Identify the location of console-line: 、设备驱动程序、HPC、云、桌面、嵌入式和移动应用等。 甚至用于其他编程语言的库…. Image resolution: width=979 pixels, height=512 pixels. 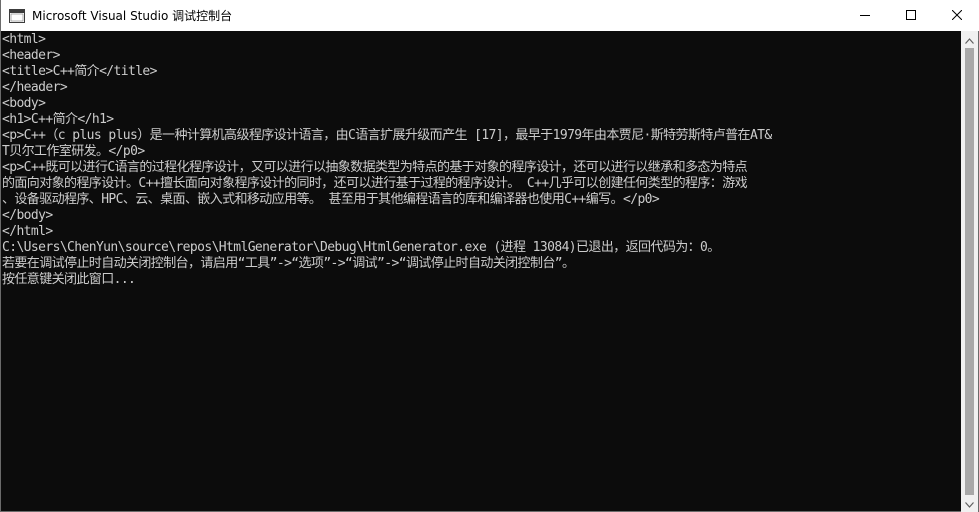
(331, 199).